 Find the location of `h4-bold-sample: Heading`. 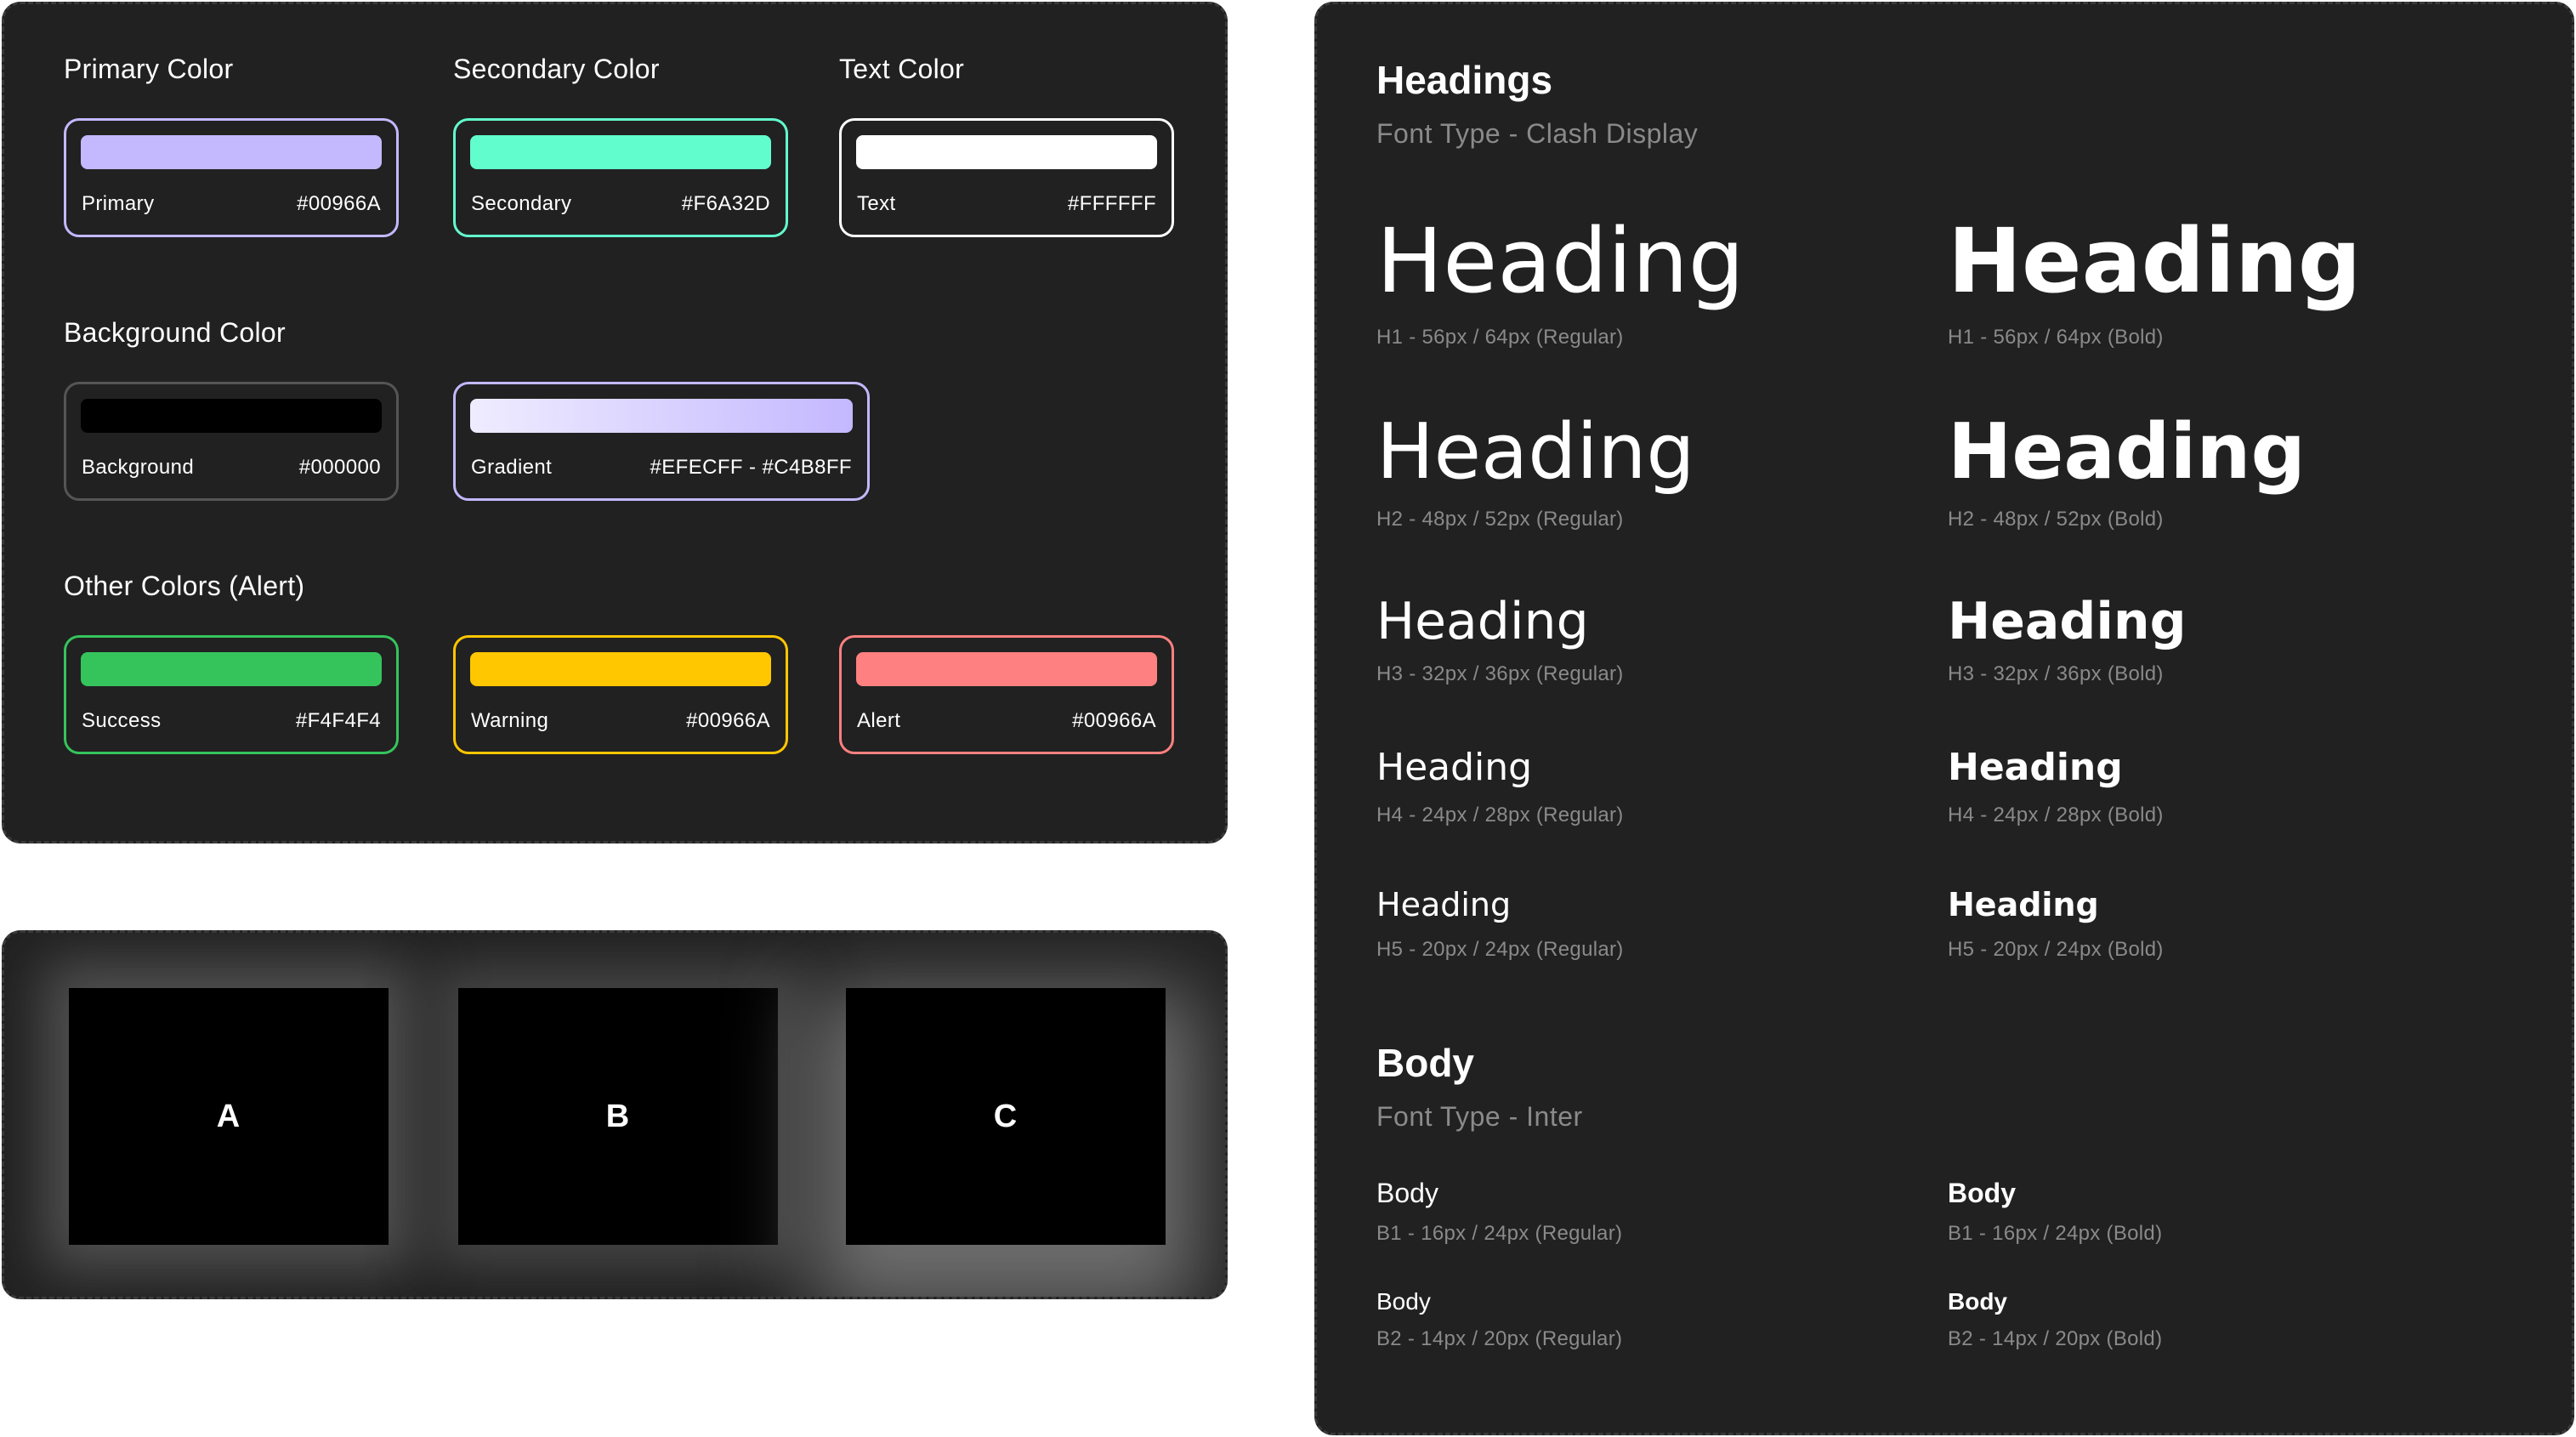

h4-bold-sample: Heading is located at coordinates (2036, 767).